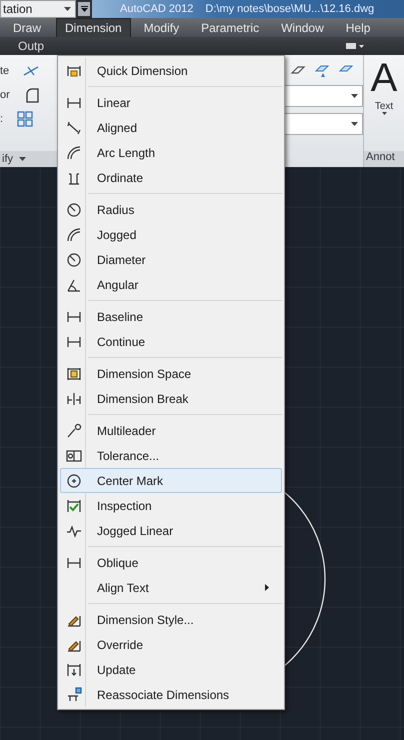  Describe the element at coordinates (171, 530) in the screenshot. I see `menu-option: Jogged Linear` at that location.